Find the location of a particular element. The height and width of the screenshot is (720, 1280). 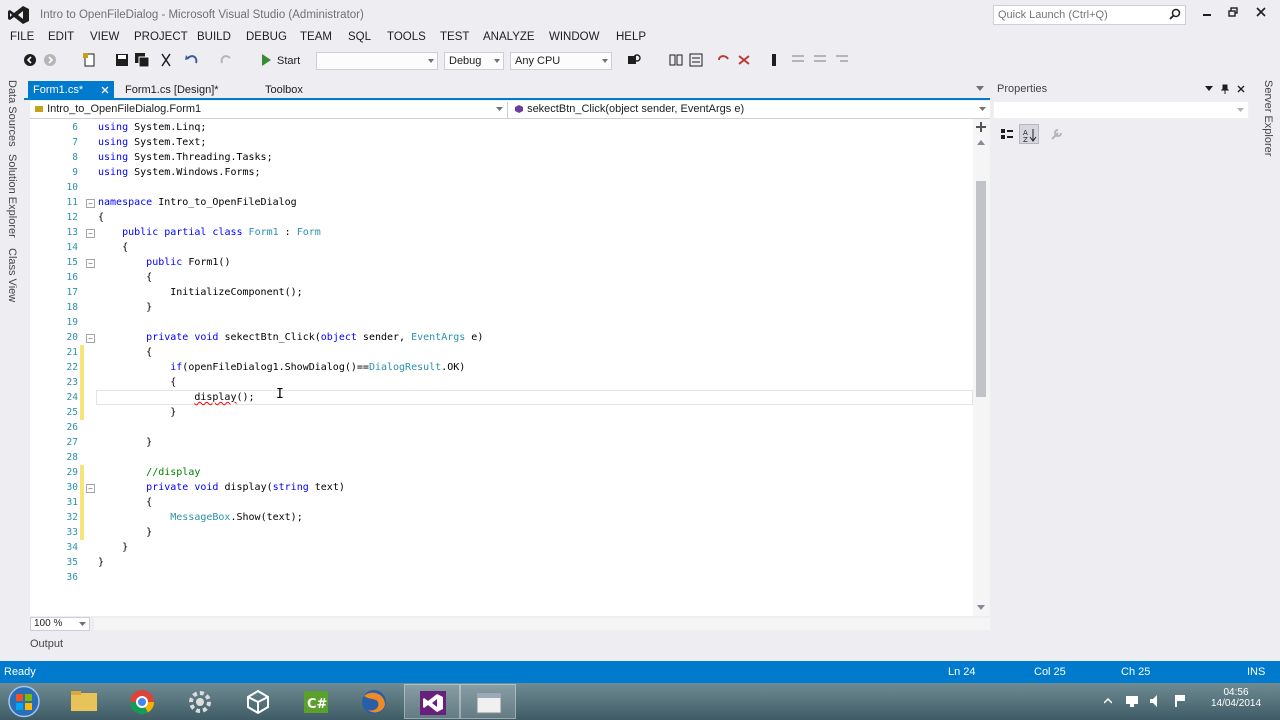

start-debug-icon is located at coordinates (266, 60).